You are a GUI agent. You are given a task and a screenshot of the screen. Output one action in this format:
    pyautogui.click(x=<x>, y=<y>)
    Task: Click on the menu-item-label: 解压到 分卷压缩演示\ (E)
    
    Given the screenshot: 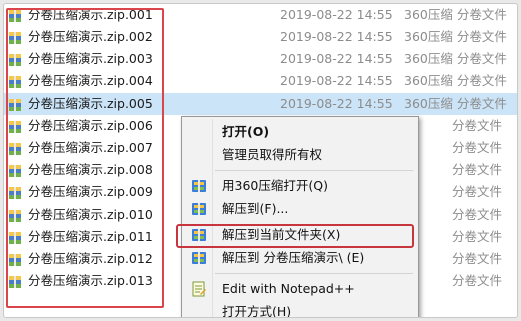 What is the action you would take?
    pyautogui.click(x=293, y=257)
    